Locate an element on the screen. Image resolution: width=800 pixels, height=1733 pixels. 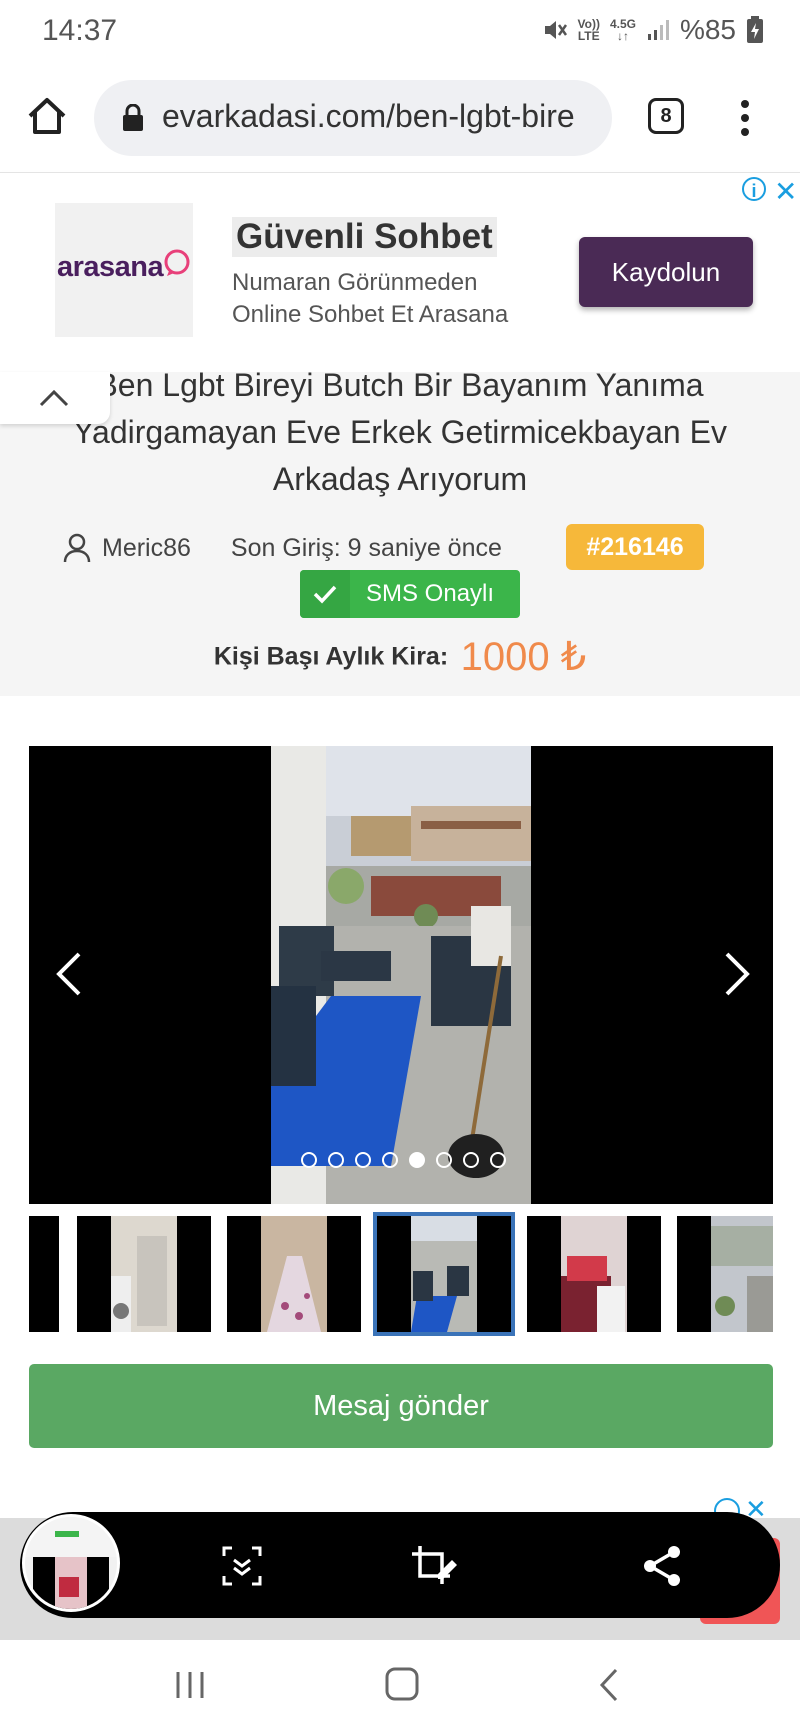
thumbnail-strip is located at coordinates (401, 1274).